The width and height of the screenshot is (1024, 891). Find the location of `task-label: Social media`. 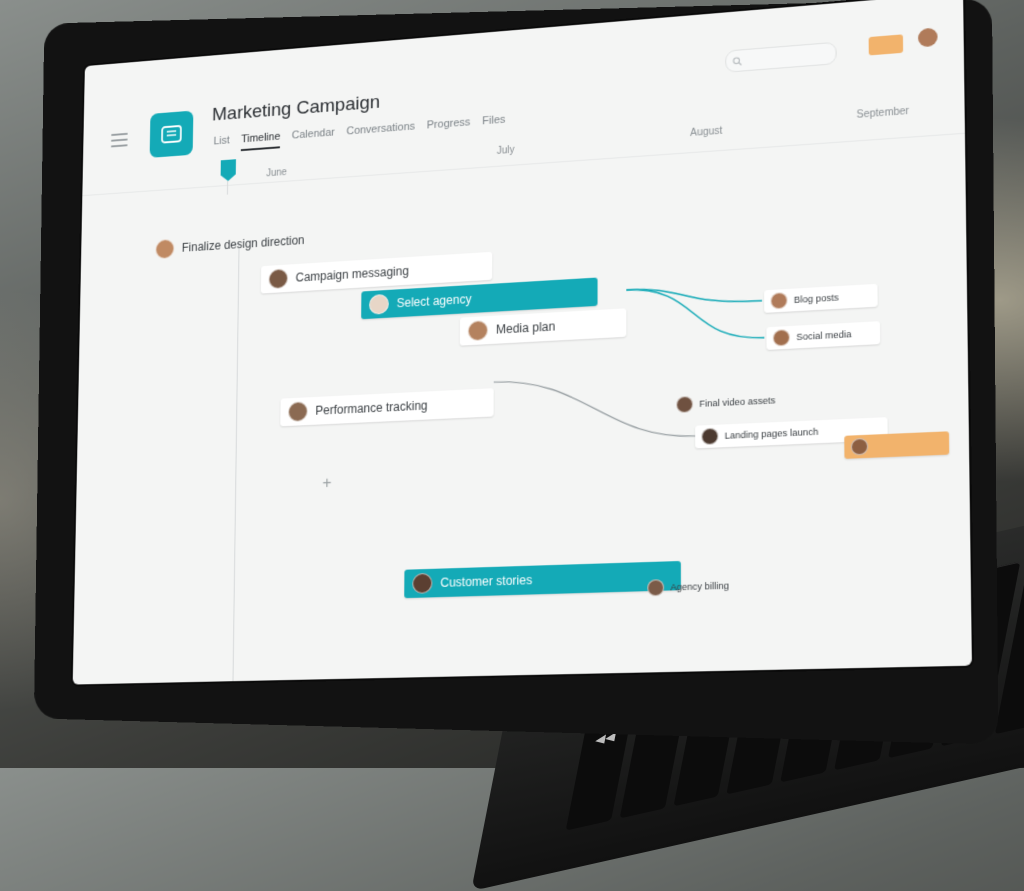

task-label: Social media is located at coordinates (824, 335).